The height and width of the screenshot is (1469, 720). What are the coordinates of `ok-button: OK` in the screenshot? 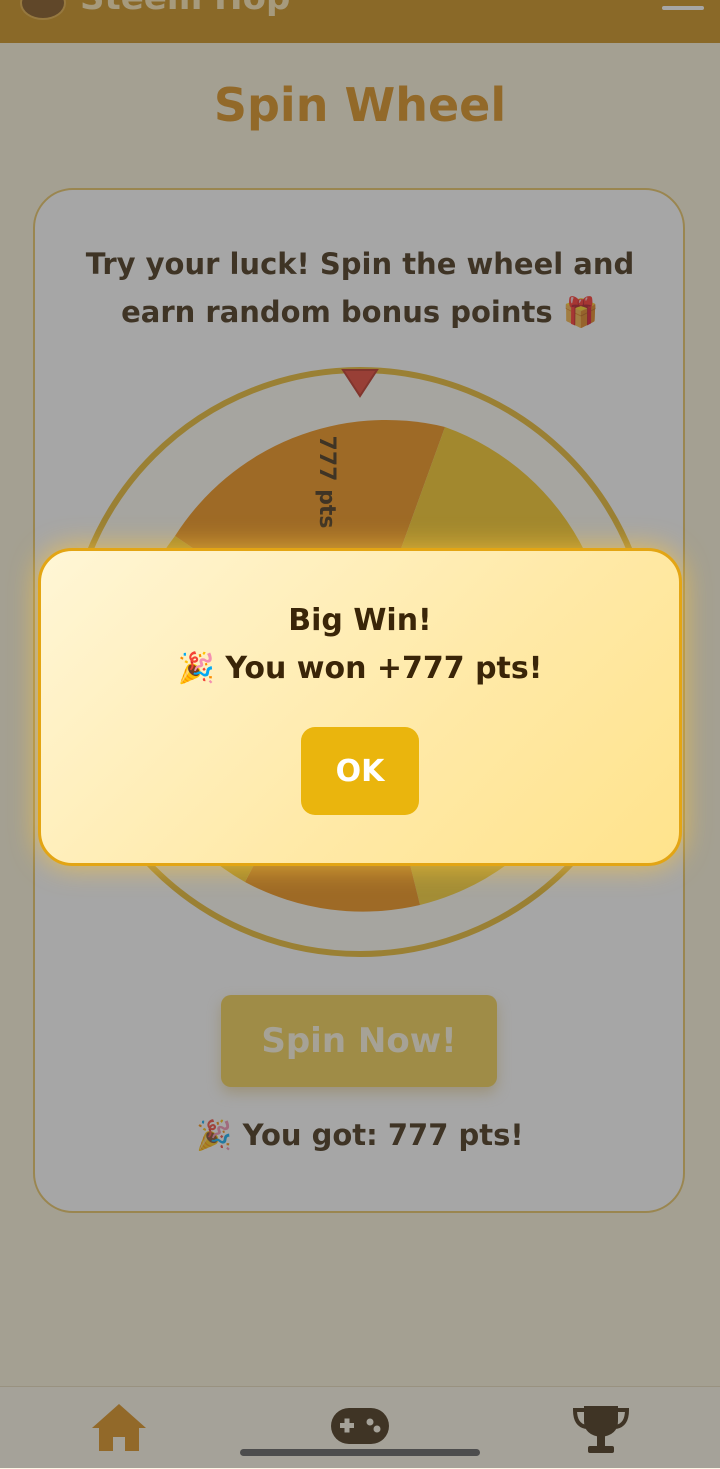 It's located at (360, 771).